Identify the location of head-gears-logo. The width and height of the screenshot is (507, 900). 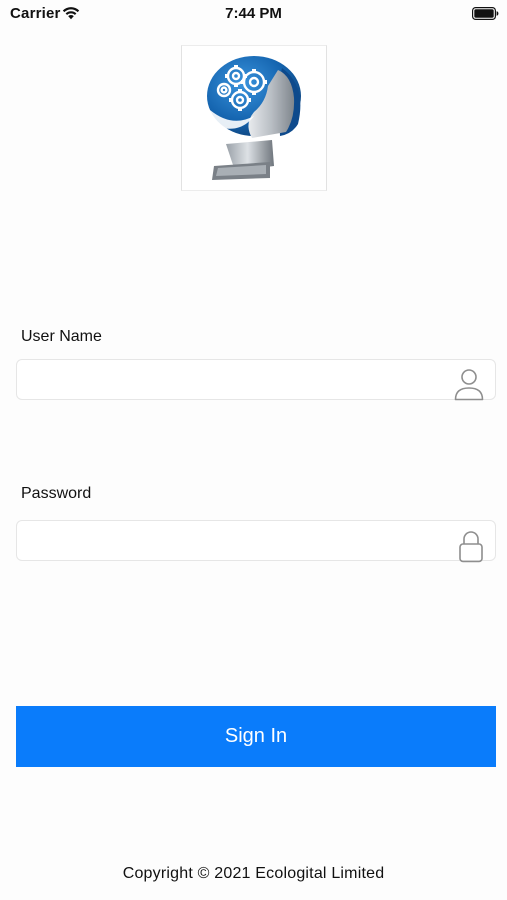
(254, 118).